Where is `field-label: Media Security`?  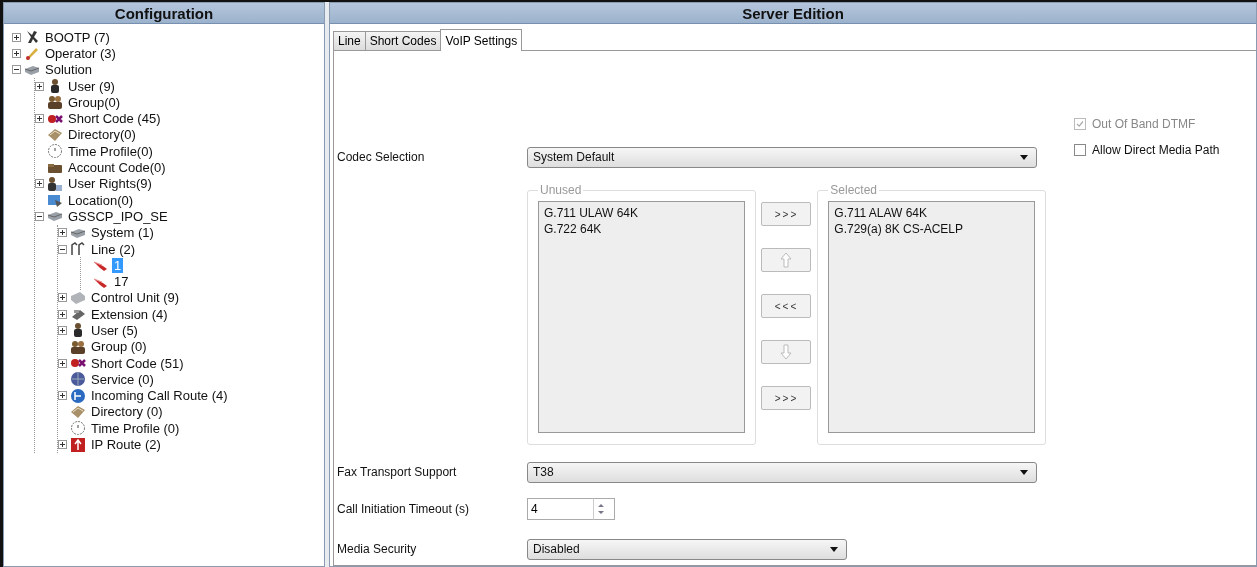
field-label: Media Security is located at coordinates (377, 549).